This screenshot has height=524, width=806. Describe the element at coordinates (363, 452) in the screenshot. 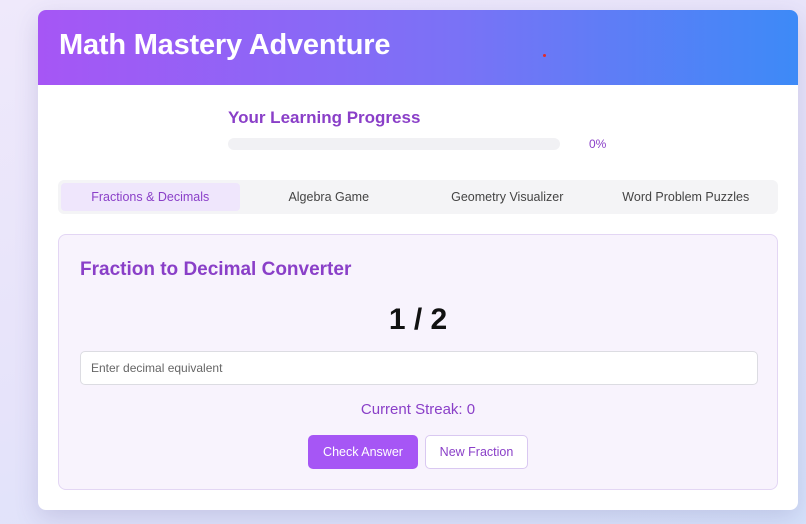

I see `check-answer-button: Check Answer` at that location.